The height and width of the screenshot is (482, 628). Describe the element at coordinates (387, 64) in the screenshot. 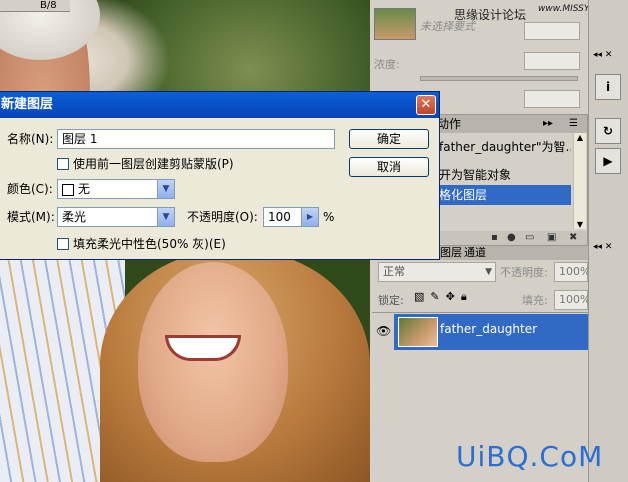

I see `style-opacity-label: 浓度:` at that location.